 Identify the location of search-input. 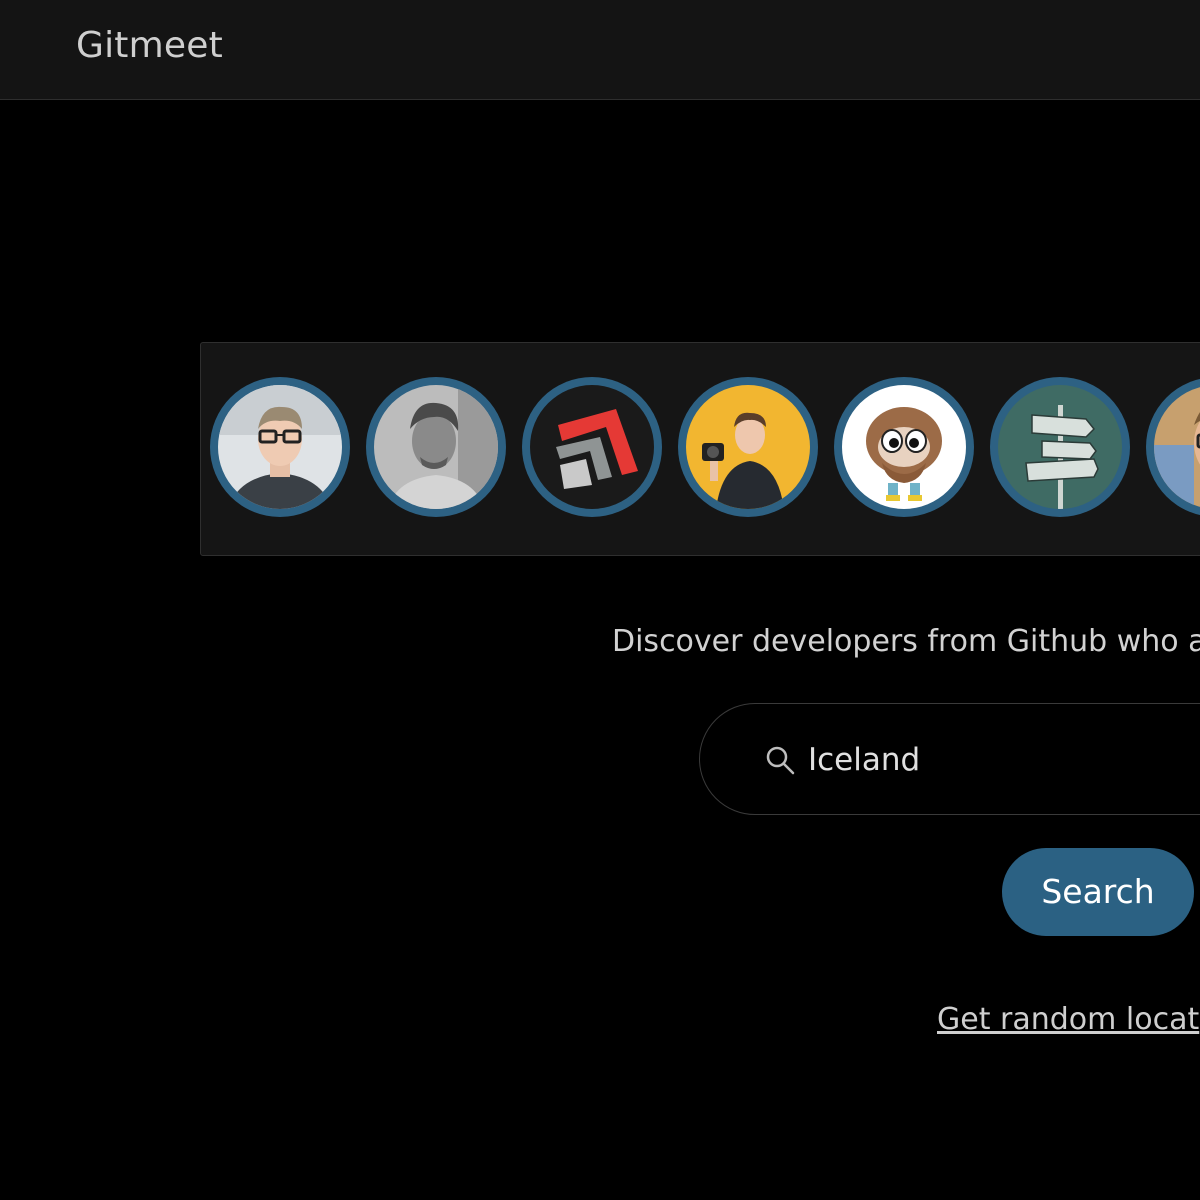
(1004, 760).